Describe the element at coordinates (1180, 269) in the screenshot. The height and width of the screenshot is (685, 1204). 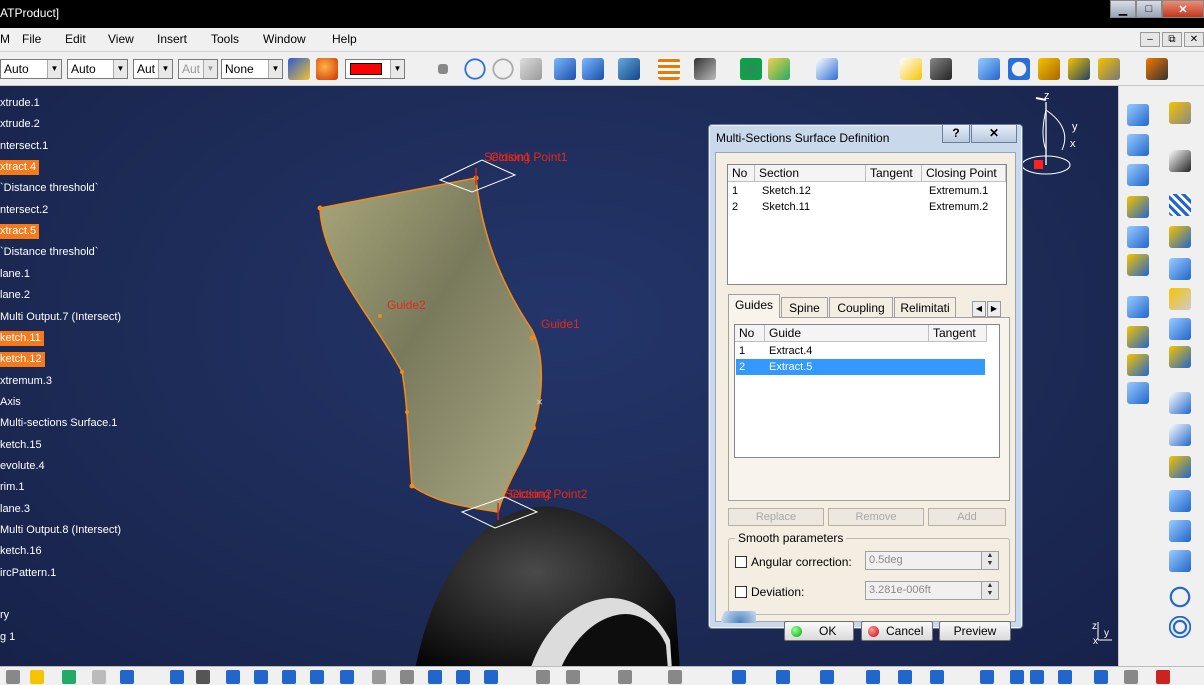
I see `split-icon` at that location.